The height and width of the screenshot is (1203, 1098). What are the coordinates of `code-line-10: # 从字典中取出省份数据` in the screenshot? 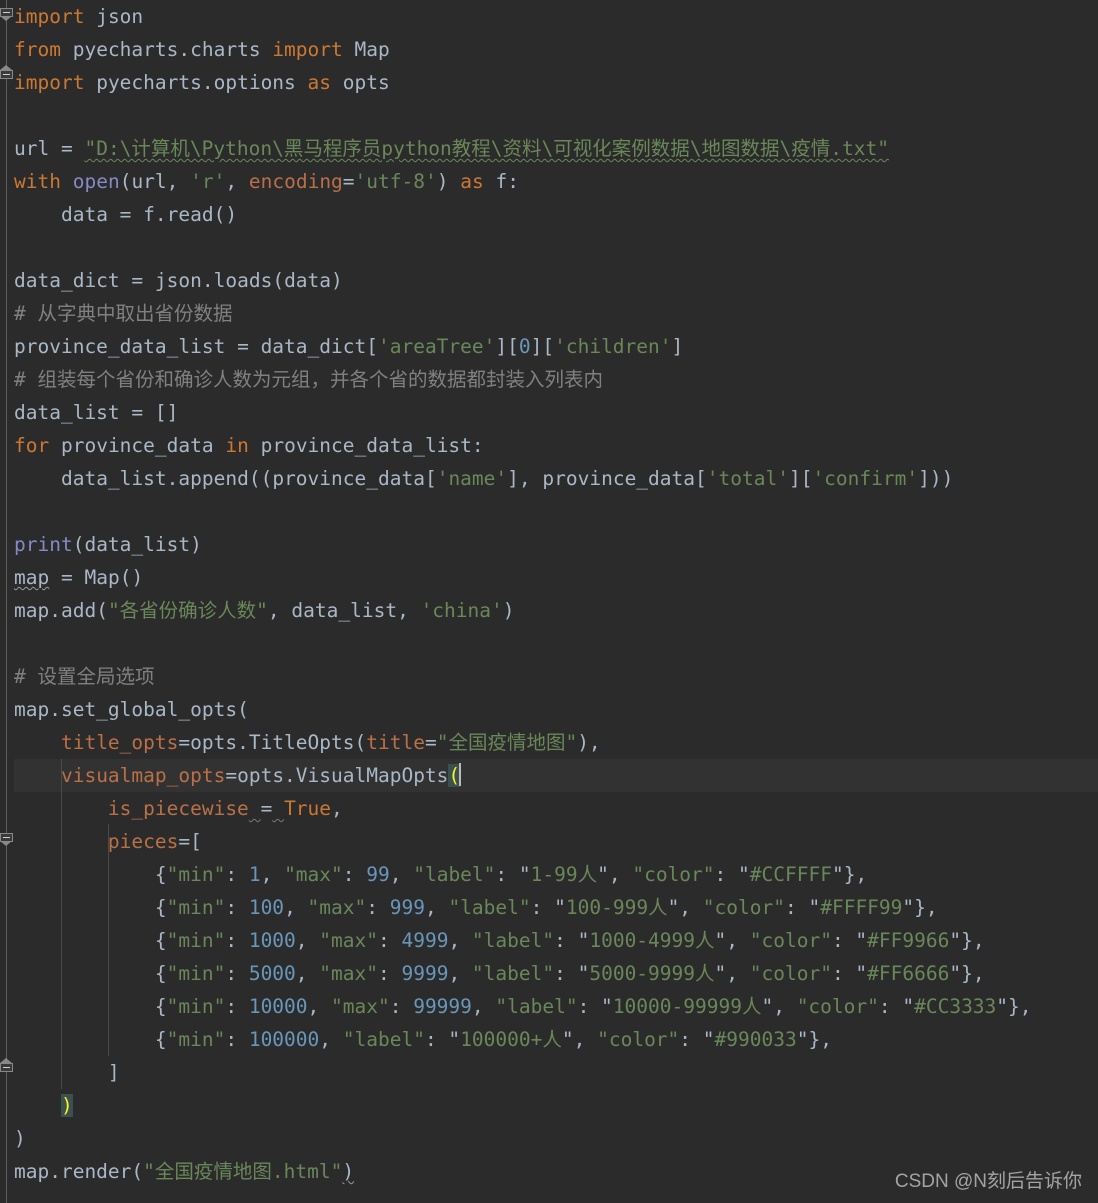 It's located at (556, 313).